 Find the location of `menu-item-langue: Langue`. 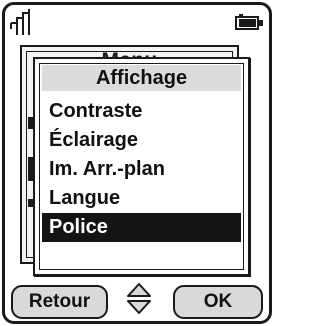

menu-item-langue: Langue is located at coordinates (141, 198).